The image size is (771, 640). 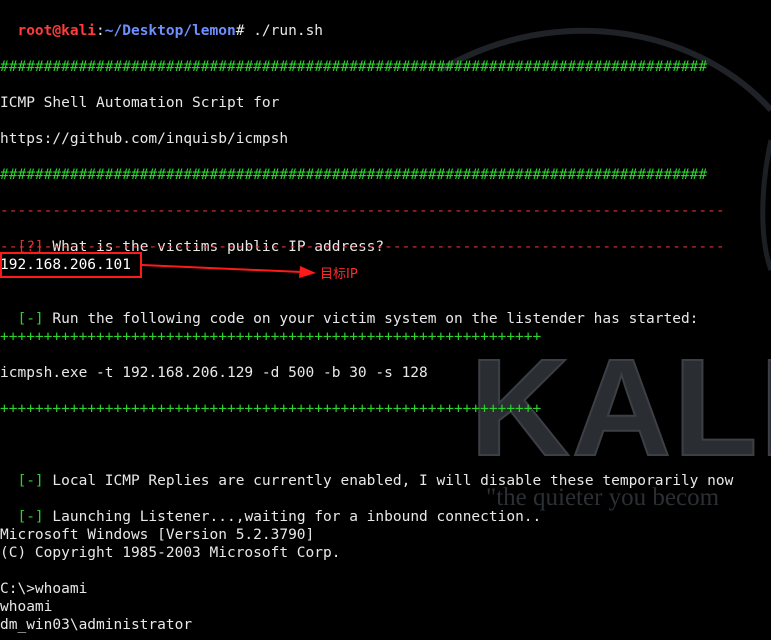 I want to click on whoami-echo: whoami, so click(x=26, y=607).